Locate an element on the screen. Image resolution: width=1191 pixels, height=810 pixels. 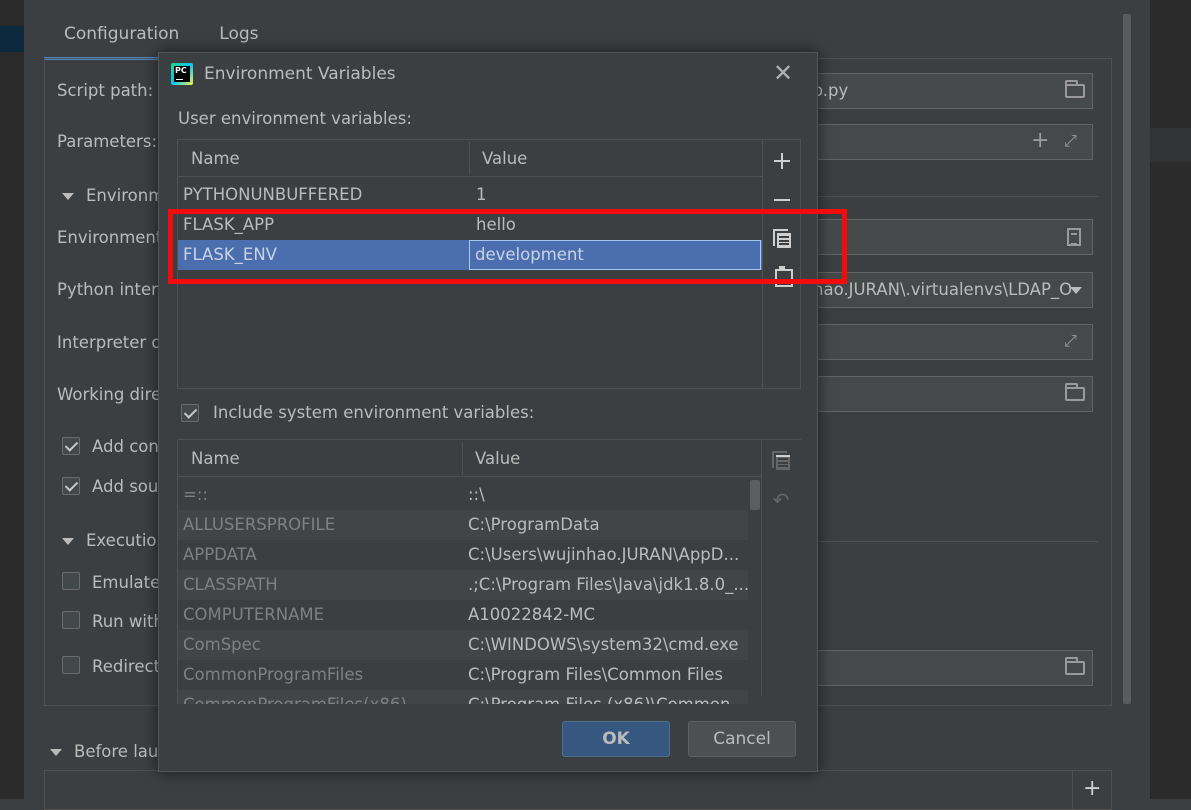
table-header: Name Value is located at coordinates (470, 158).